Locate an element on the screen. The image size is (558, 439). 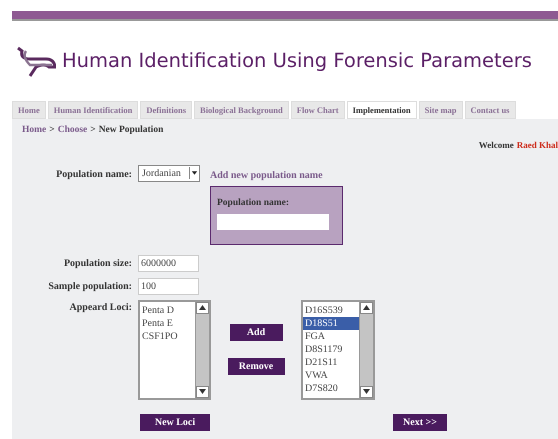
next-button: Next >> is located at coordinates (420, 422).